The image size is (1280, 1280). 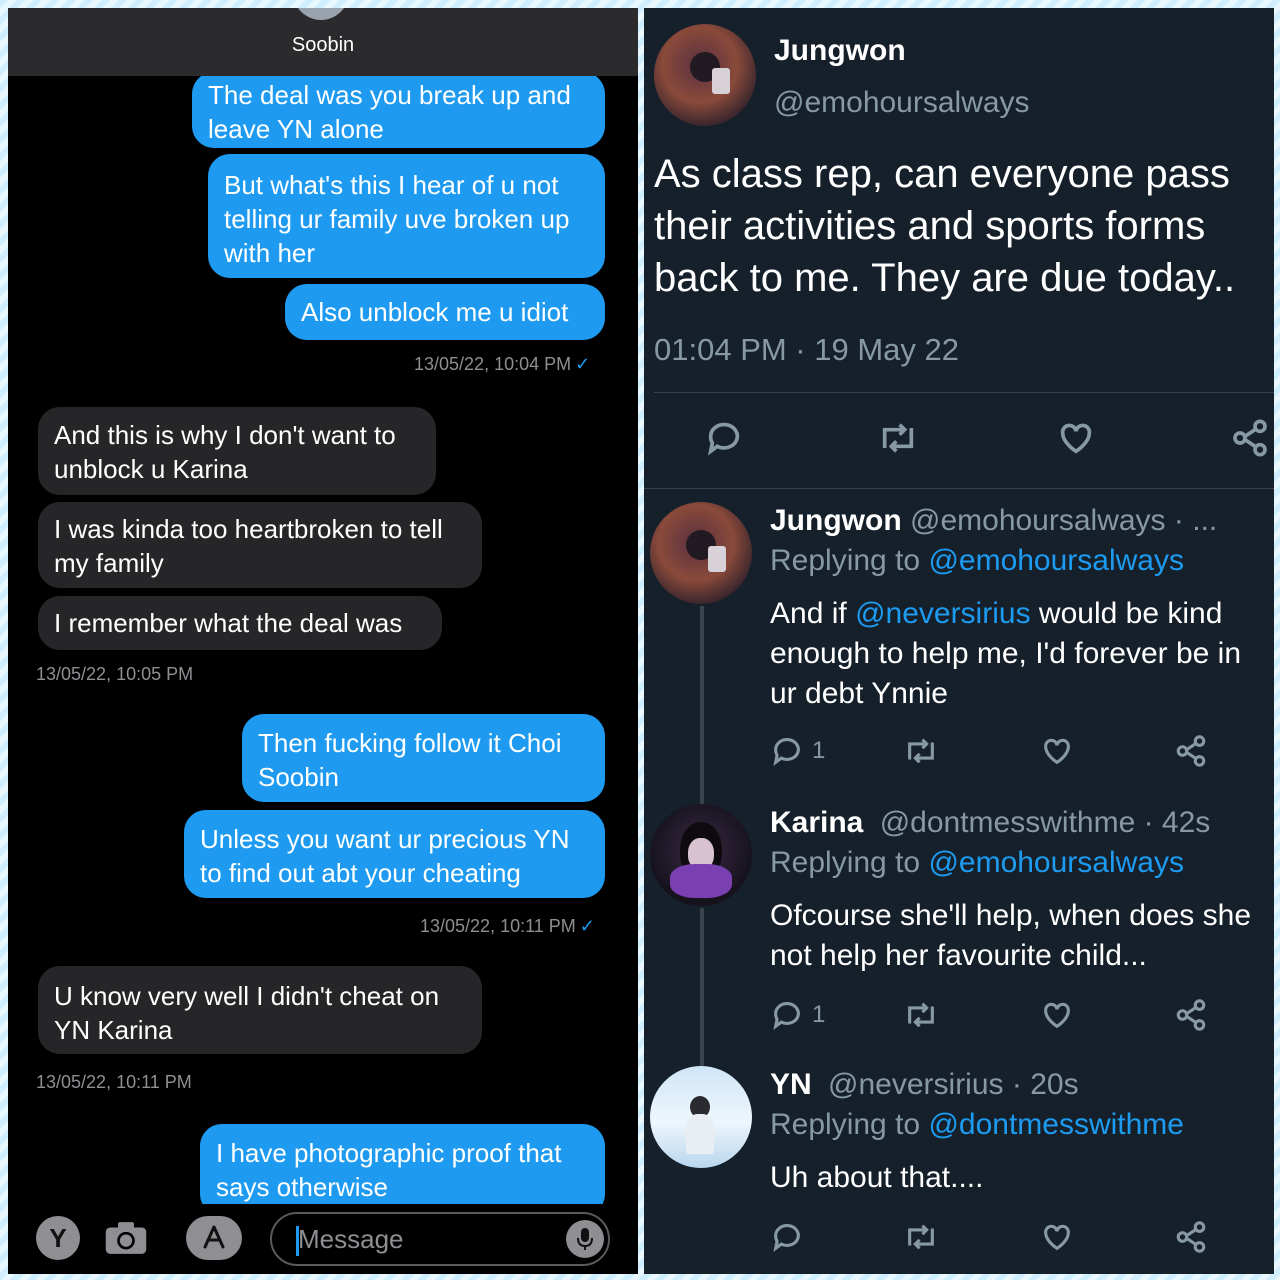 I want to click on message-timestamp: 13/05/22, 10:11 PM, so click(x=114, y=1082).